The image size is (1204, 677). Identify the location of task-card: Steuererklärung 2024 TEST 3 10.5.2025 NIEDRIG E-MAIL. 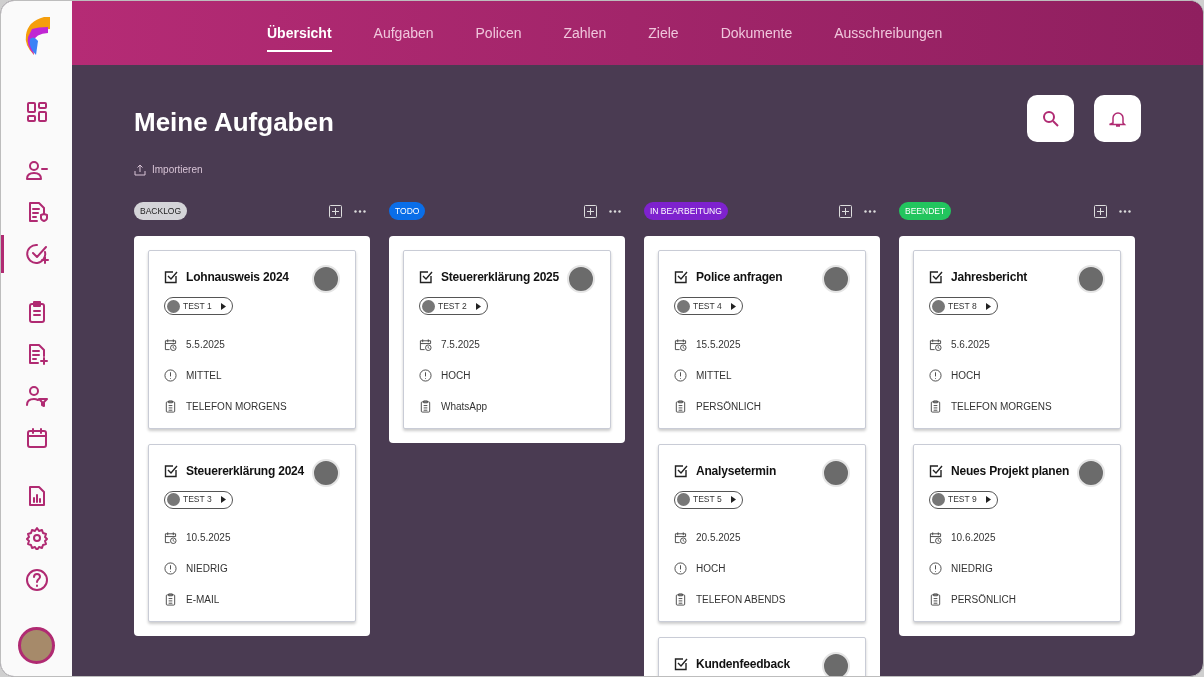
(252, 532).